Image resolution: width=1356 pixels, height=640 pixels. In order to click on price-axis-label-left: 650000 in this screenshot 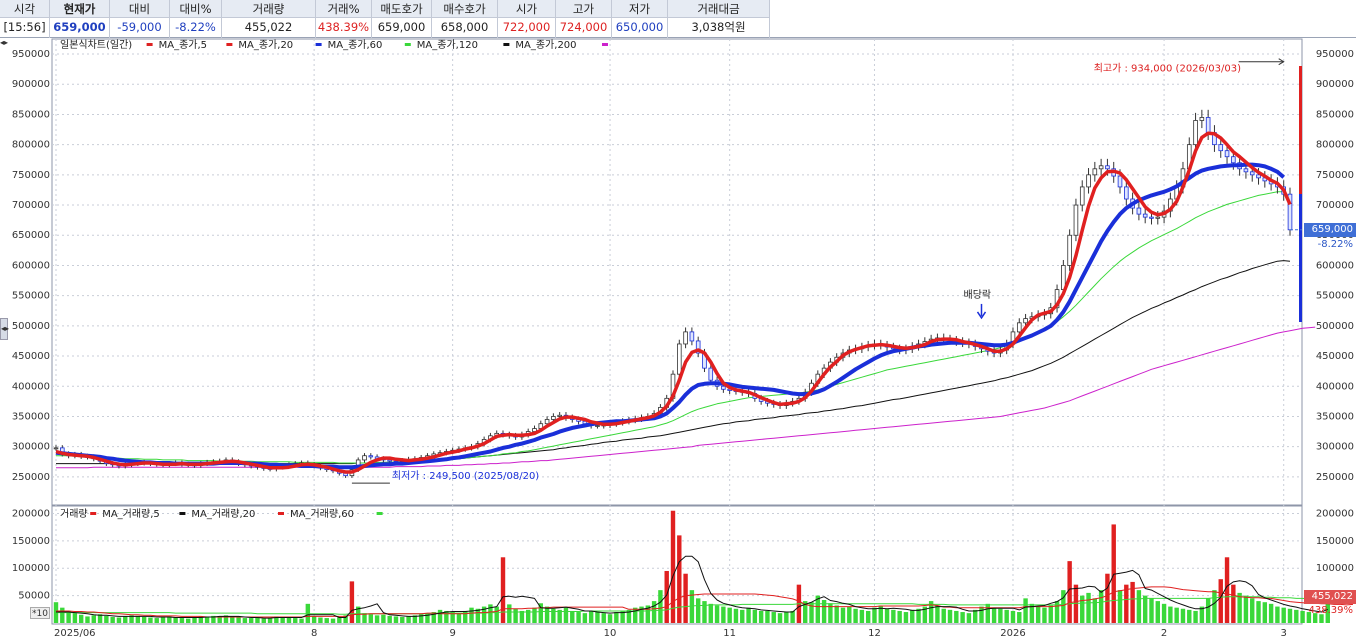, I will do `click(31, 235)`.